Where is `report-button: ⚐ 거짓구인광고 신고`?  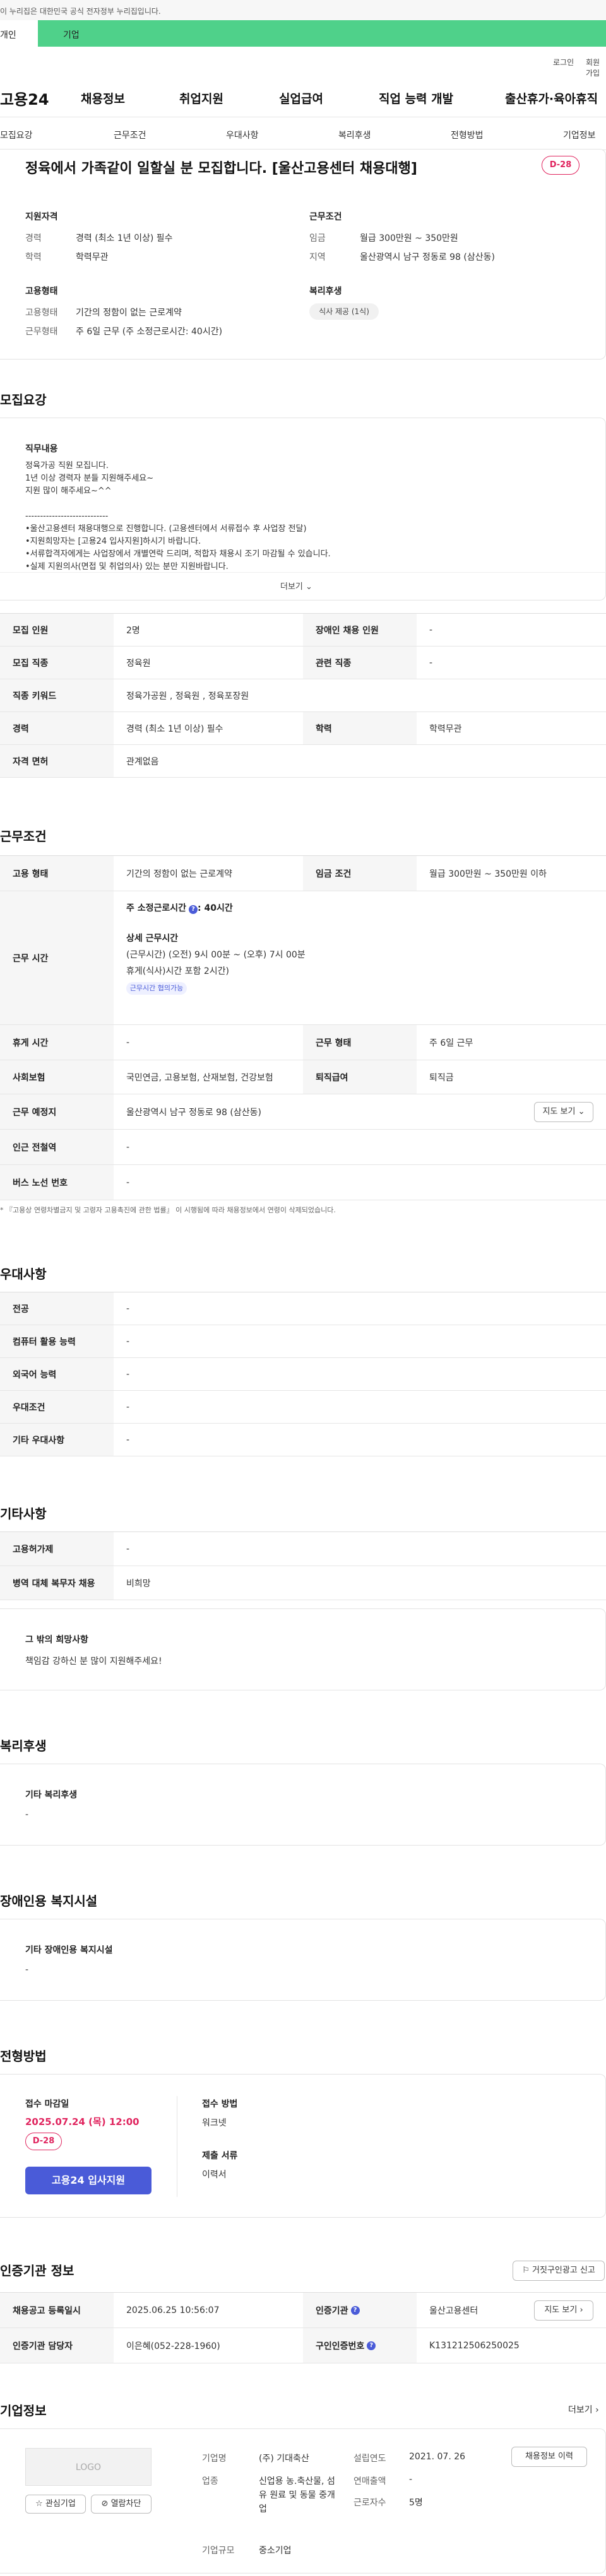
report-button: ⚐ 거짓구인광고 신고 is located at coordinates (559, 2271).